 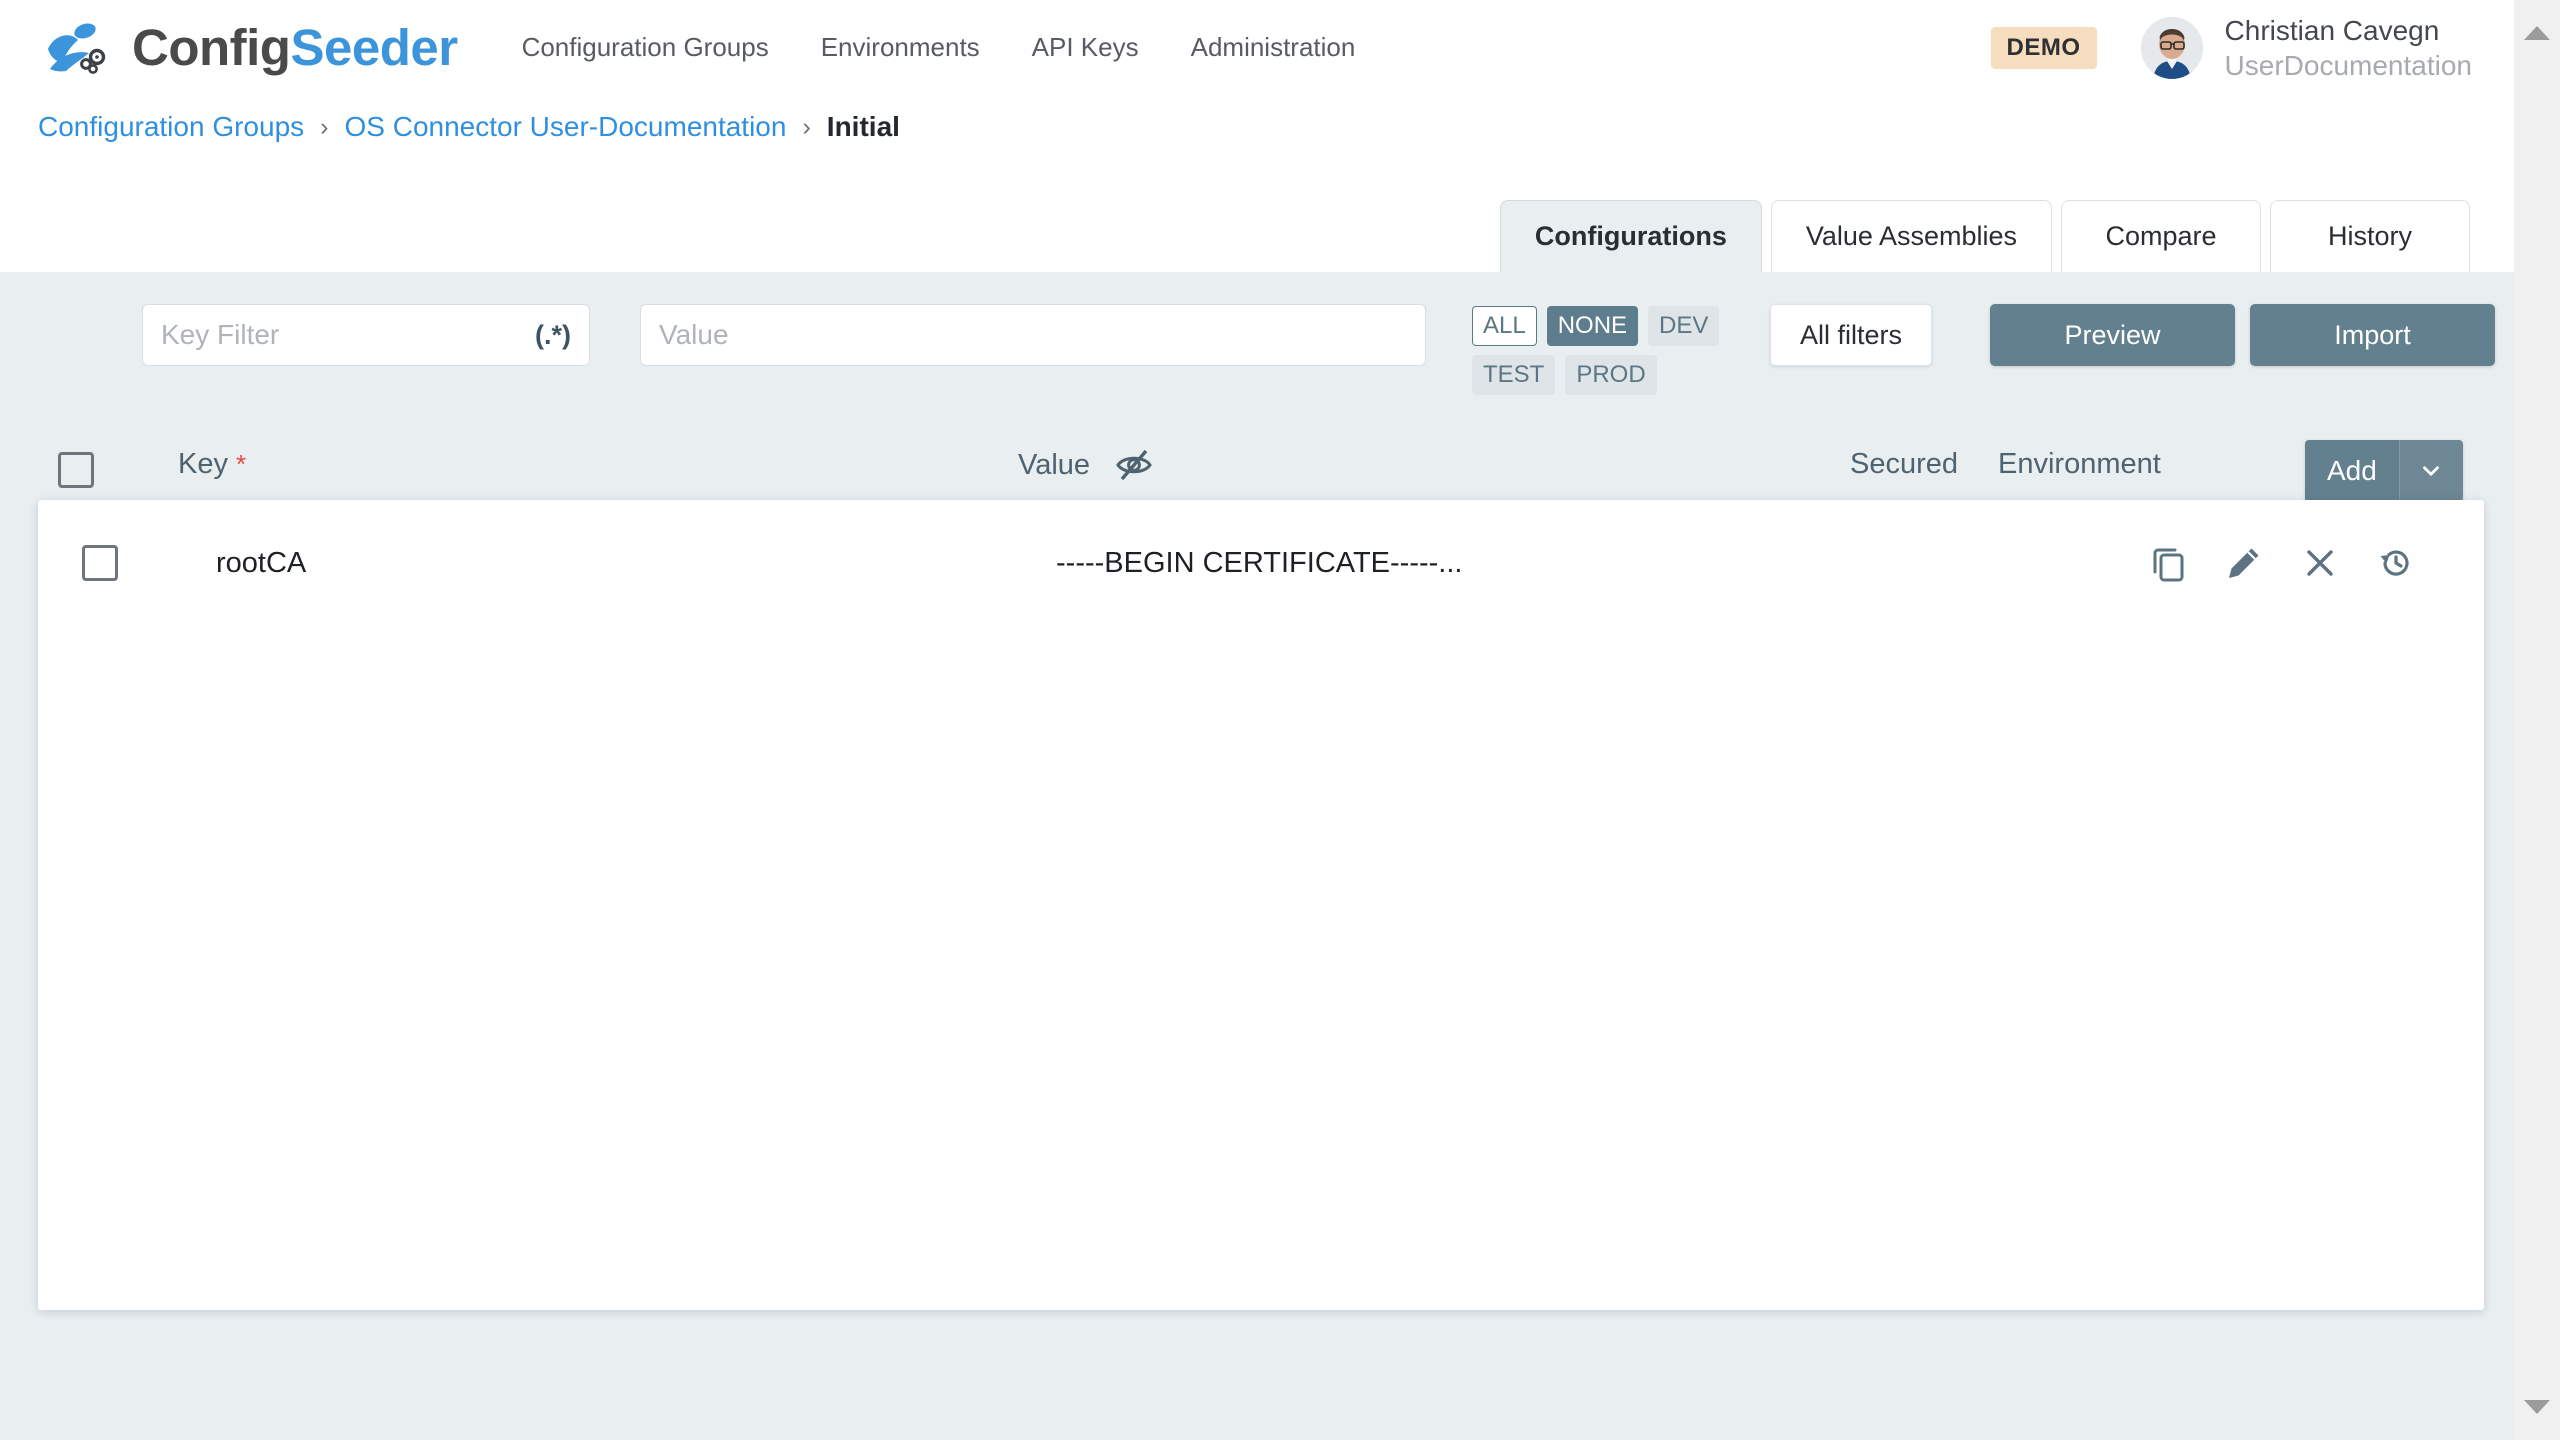 I want to click on demo-badge: DEMO, so click(x=2043, y=47).